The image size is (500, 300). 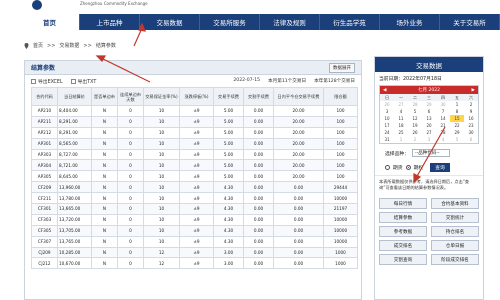 What do you see at coordinates (410, 22) in the screenshot?
I see `nav-item-otc: 场外业务` at bounding box center [410, 22].